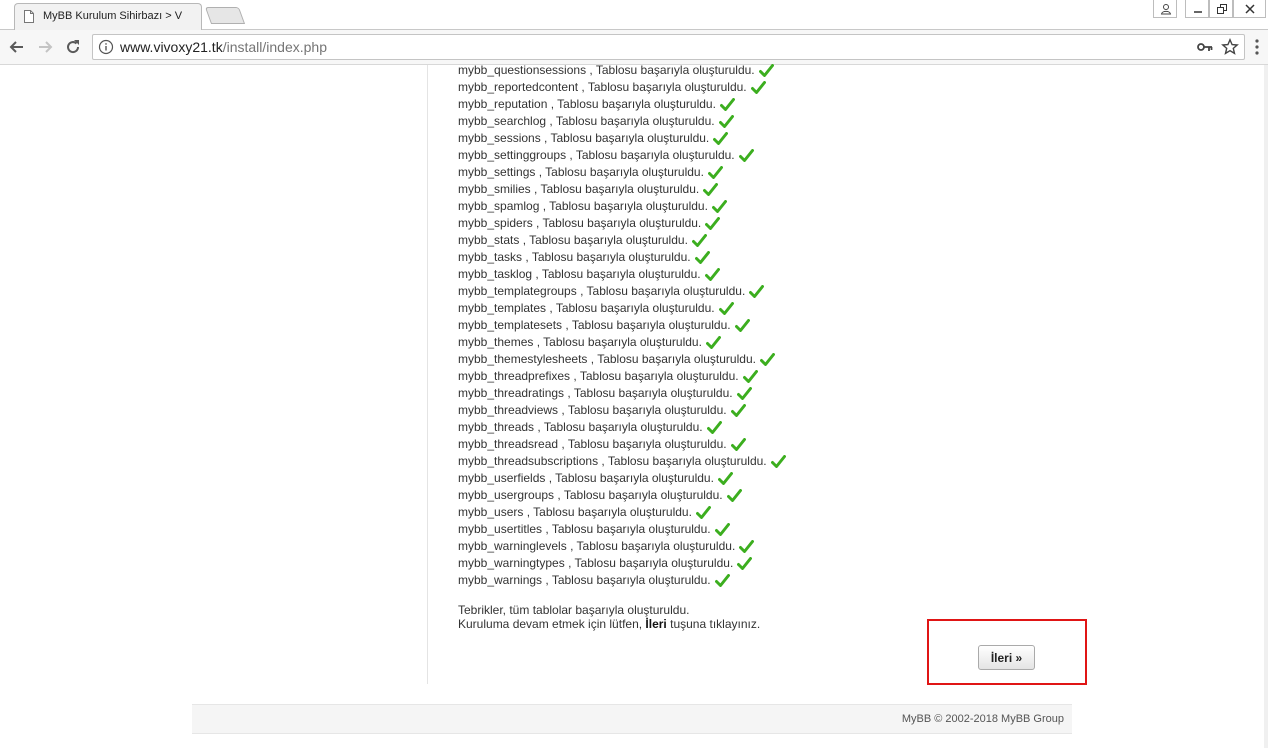 Image resolution: width=1268 pixels, height=748 pixels. I want to click on menu-icon, so click(1257, 47).